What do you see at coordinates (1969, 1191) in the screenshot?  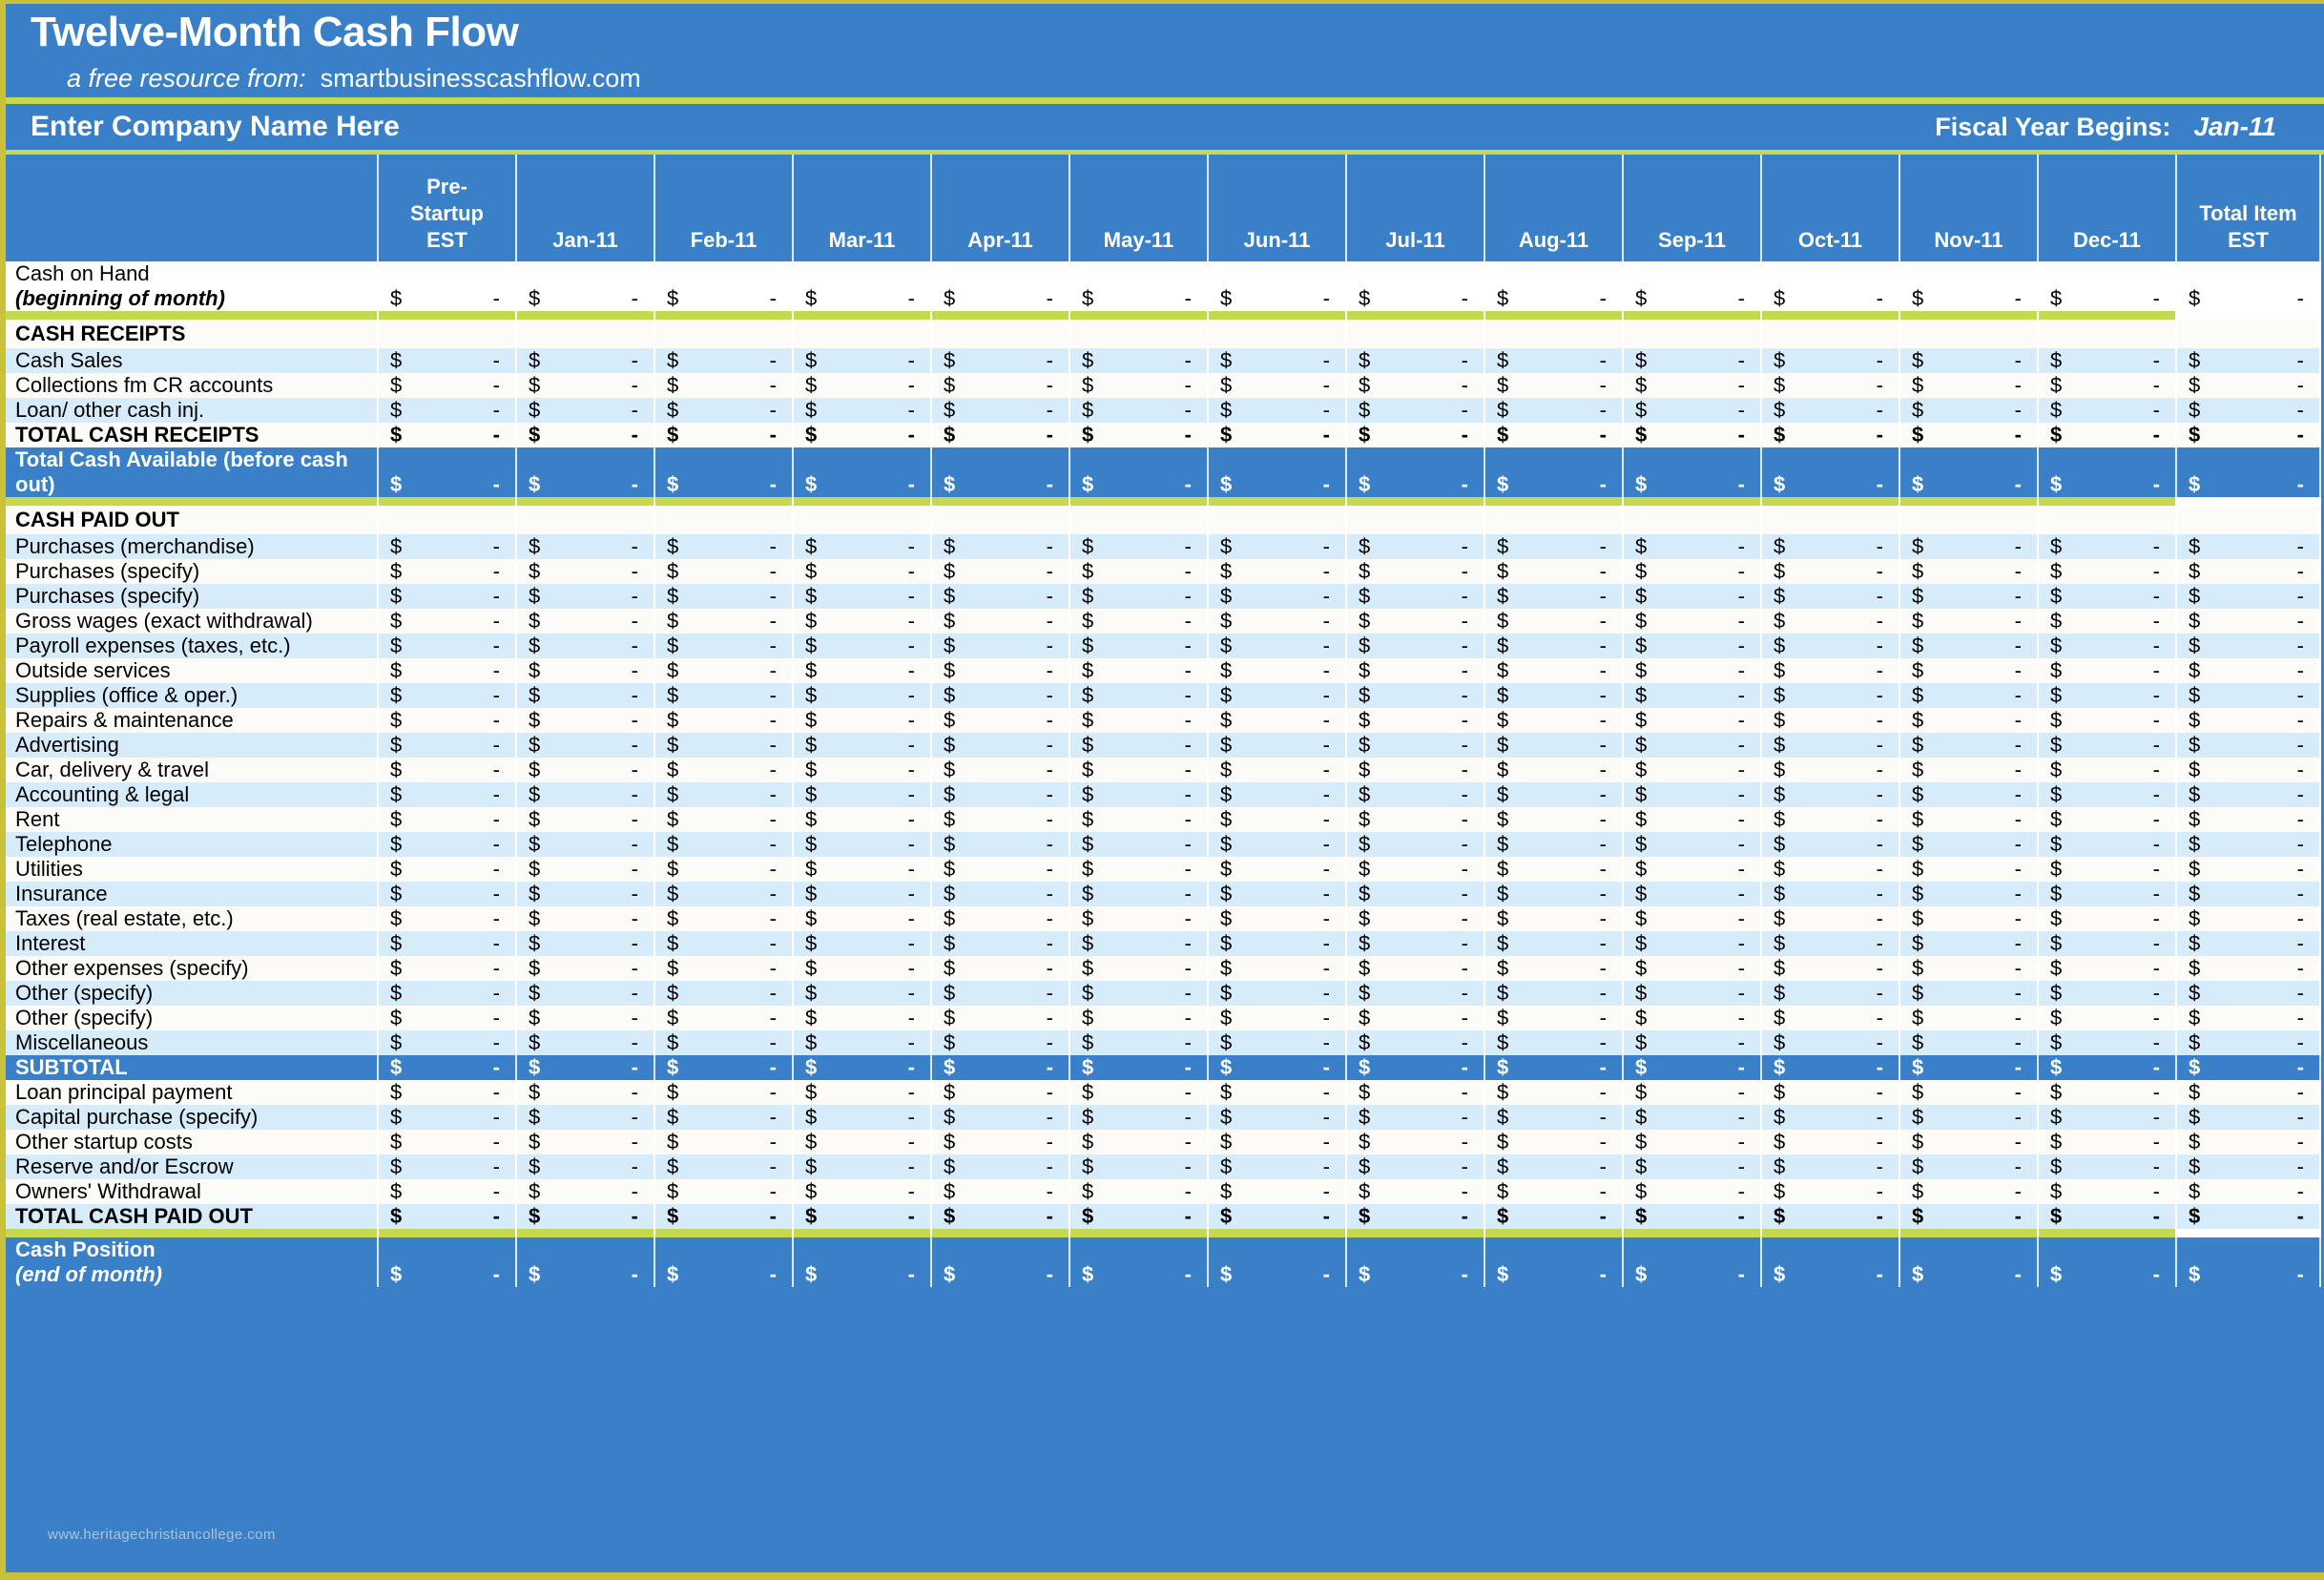 I see `cell-owners_withdrawal-nov: $ -` at bounding box center [1969, 1191].